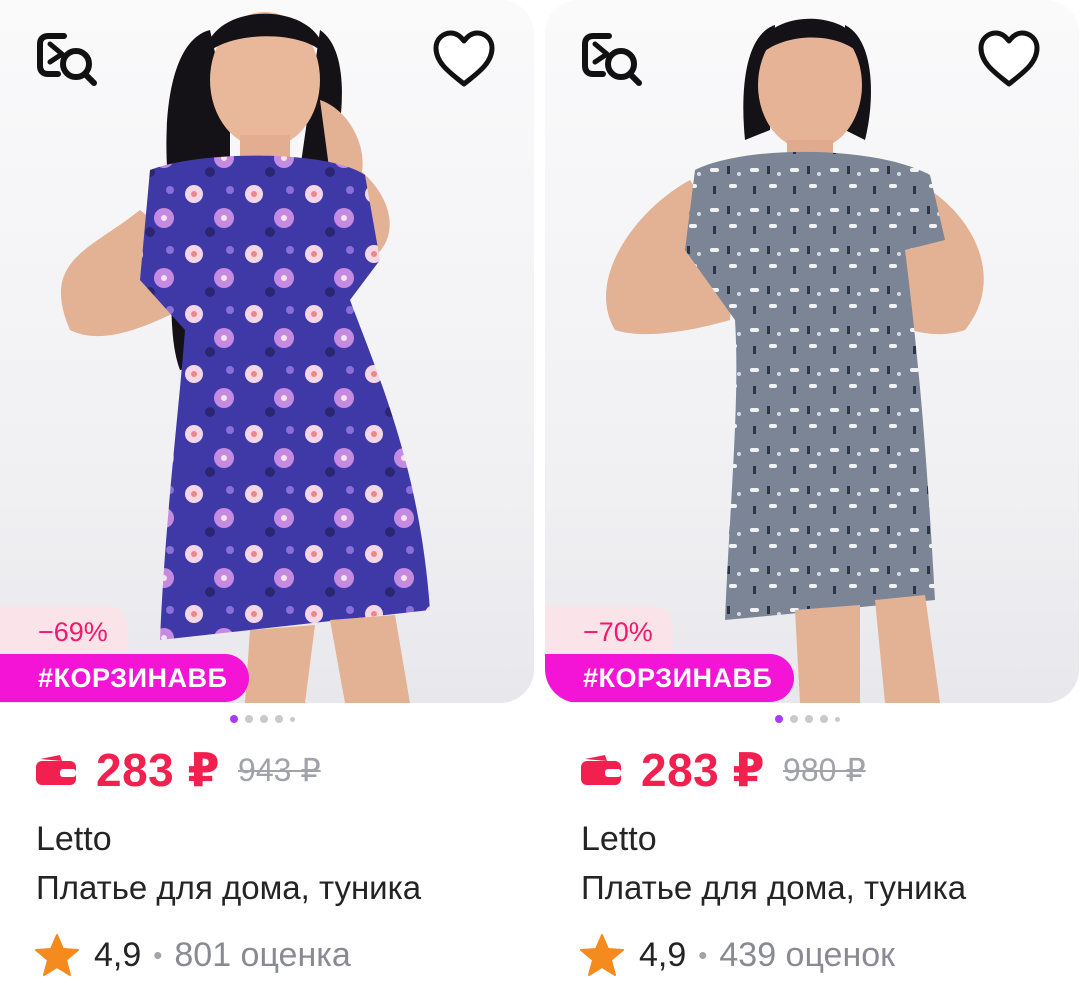  I want to click on rating-row: 4,9 • 439 оценок, so click(737, 955).